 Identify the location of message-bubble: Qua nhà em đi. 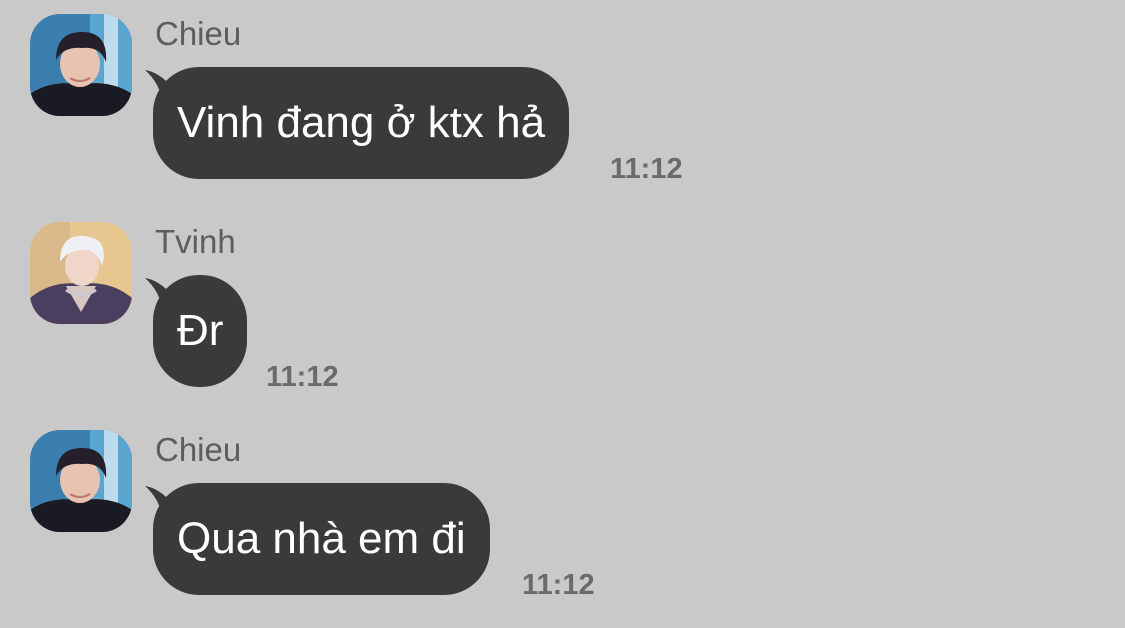
(321, 539).